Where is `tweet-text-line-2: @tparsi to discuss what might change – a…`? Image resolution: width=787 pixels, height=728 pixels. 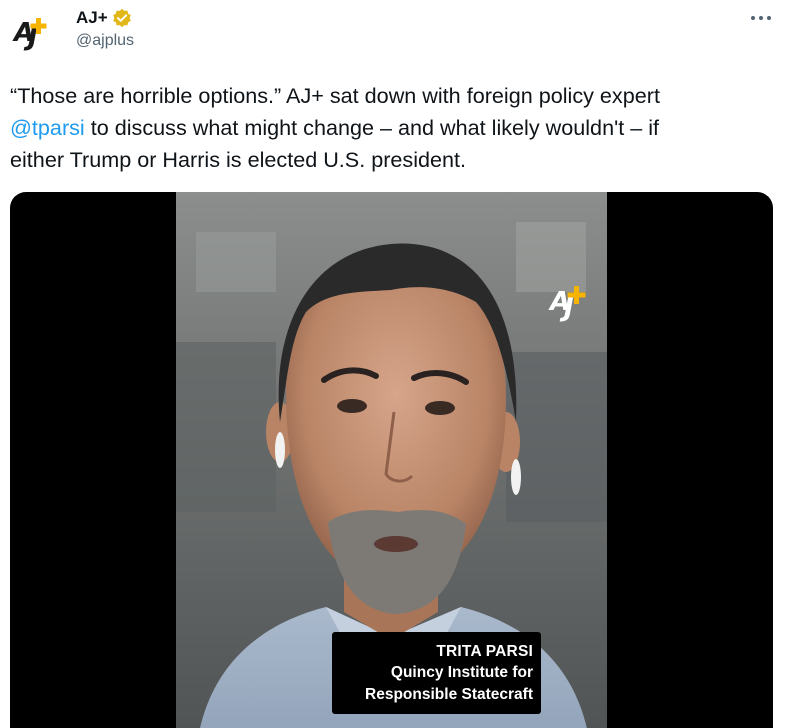 tweet-text-line-2: @tparsi to discuss what might change – a… is located at coordinates (391, 128).